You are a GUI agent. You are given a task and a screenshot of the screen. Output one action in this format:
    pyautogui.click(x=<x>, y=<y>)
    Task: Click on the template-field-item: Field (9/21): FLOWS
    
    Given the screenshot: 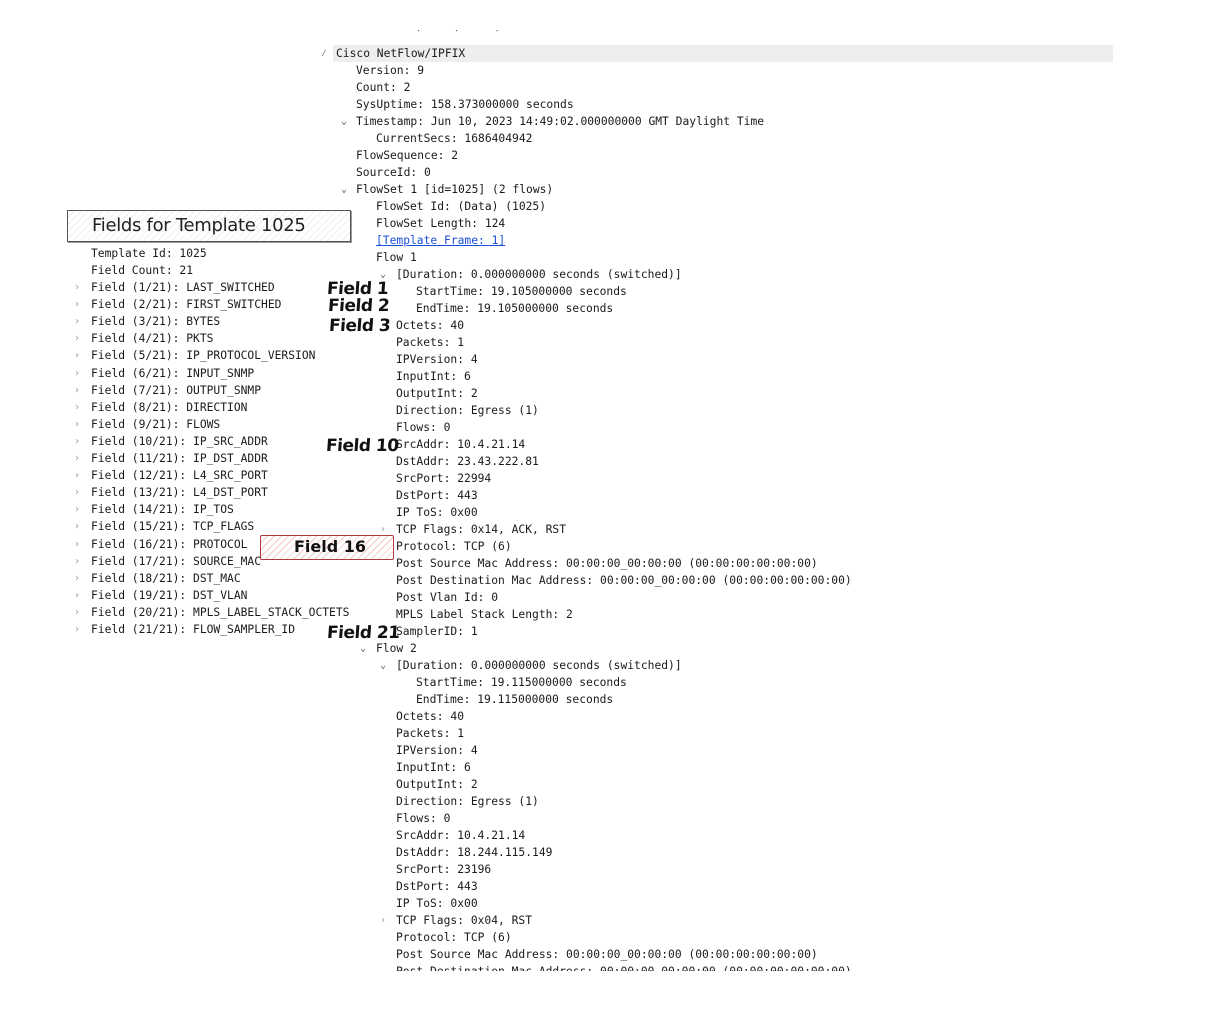 What is the action you would take?
    pyautogui.click(x=155, y=424)
    